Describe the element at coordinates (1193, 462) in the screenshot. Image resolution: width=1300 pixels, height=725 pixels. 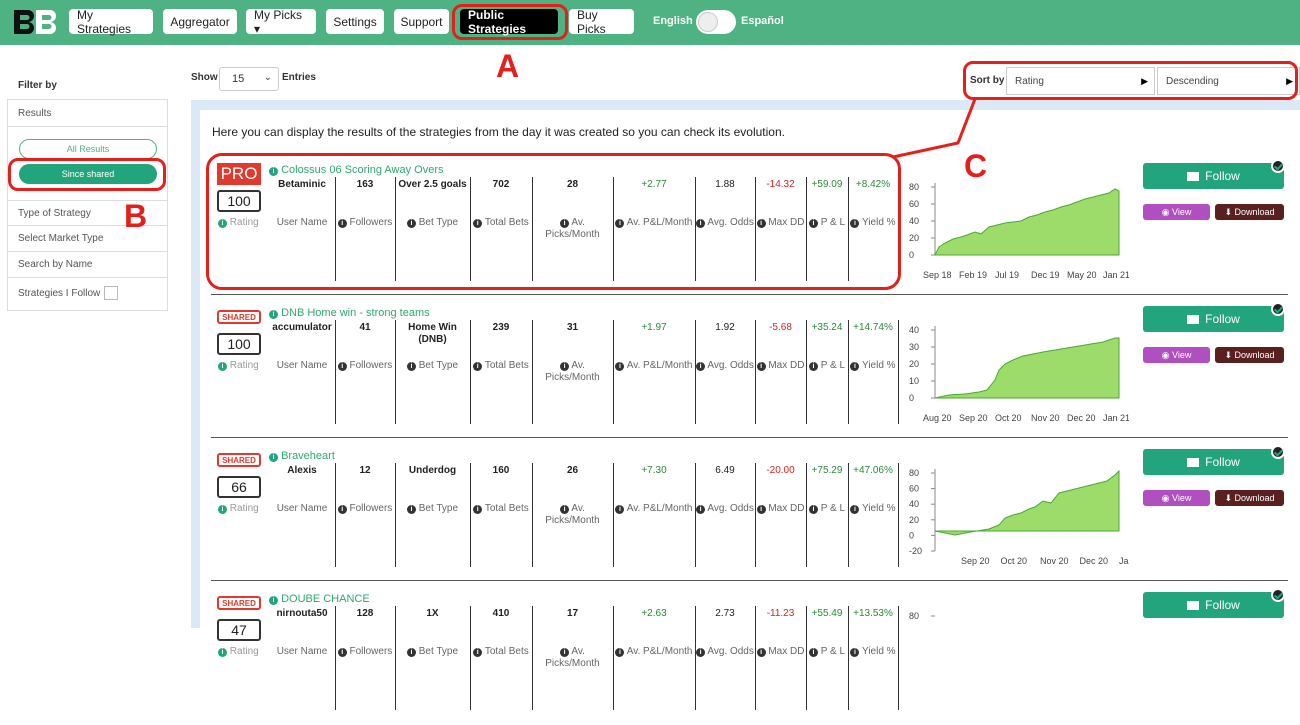
I see `envelope-icon` at that location.